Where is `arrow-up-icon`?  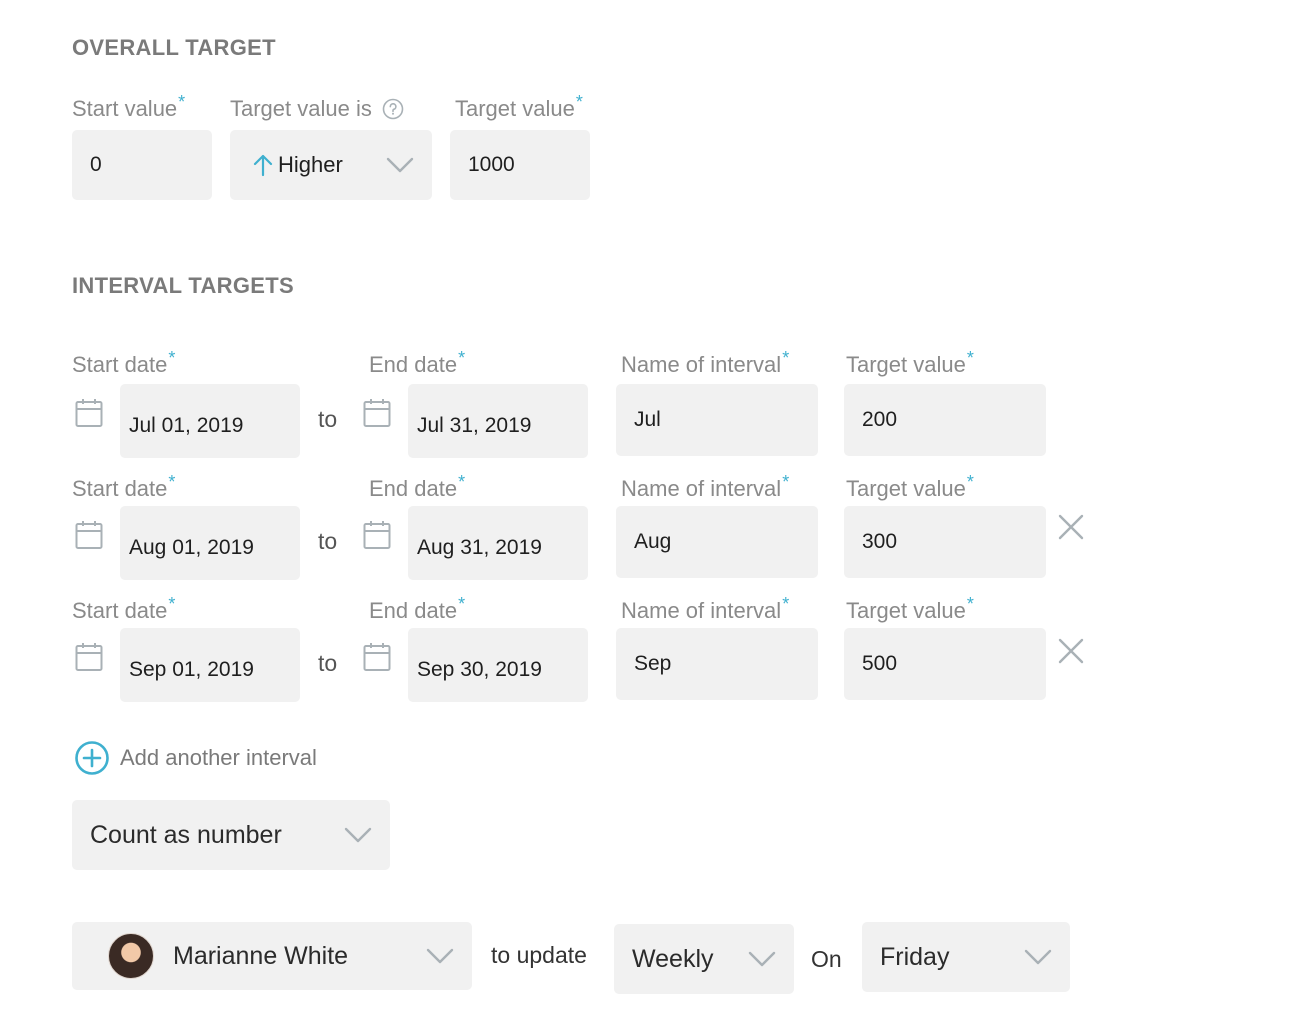
arrow-up-icon is located at coordinates (263, 165).